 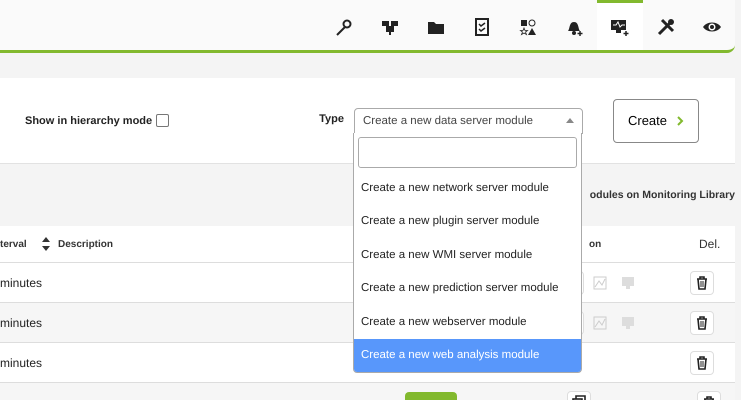 What do you see at coordinates (46, 244) in the screenshot?
I see `sort-icon` at bounding box center [46, 244].